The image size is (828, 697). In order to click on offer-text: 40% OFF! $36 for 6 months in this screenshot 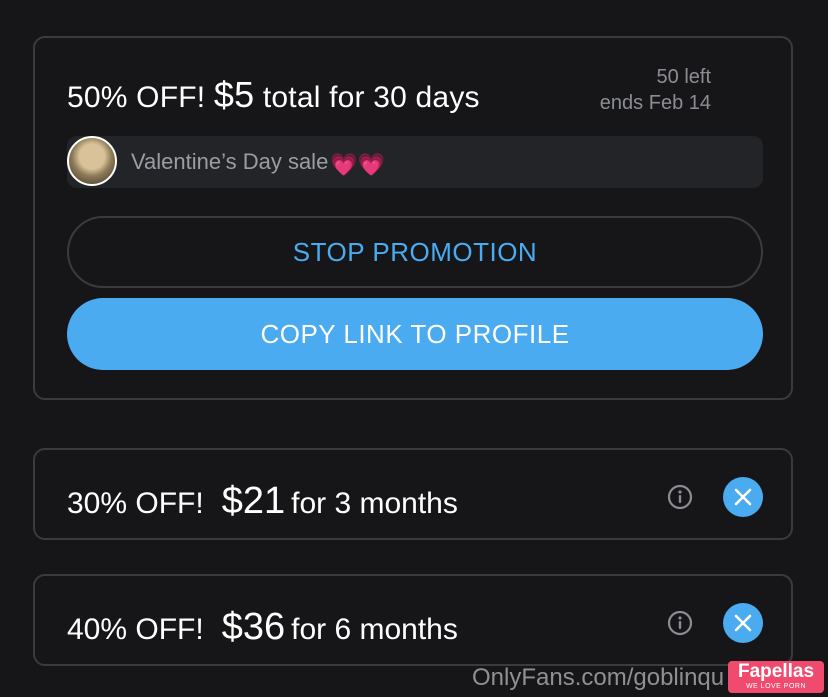, I will do `click(262, 627)`.